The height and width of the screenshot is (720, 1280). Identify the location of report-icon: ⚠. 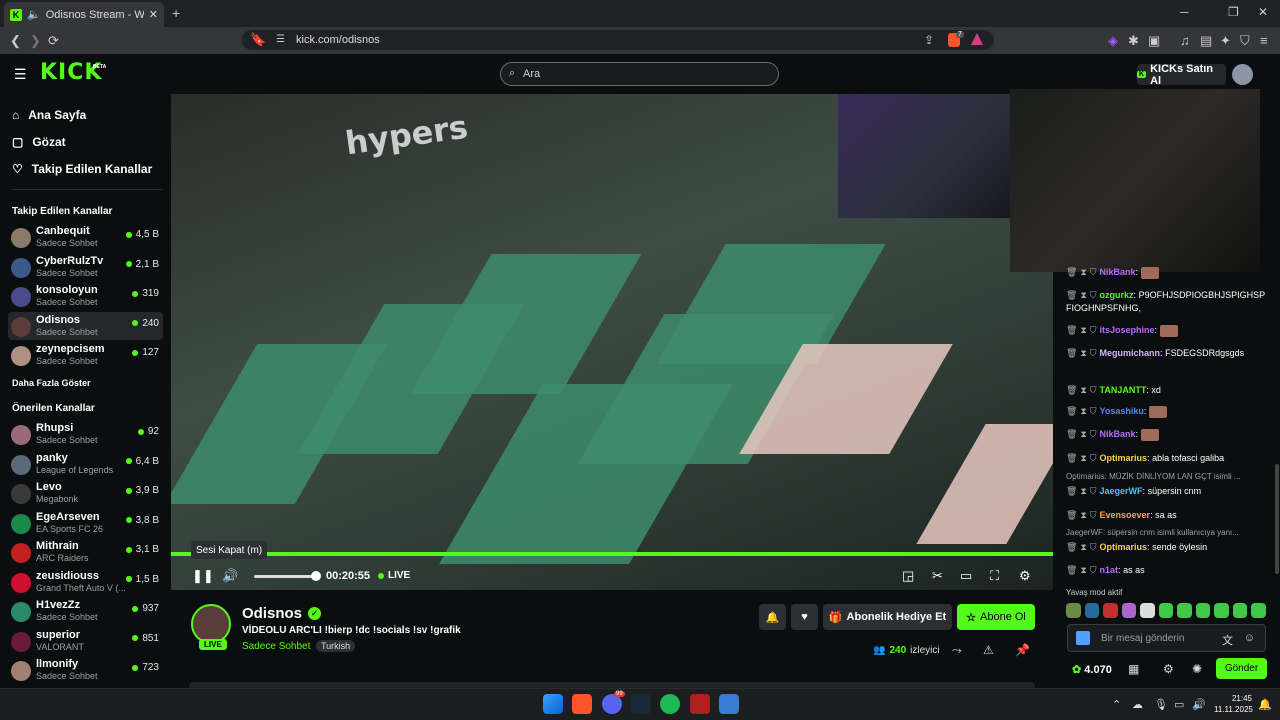
(988, 650).